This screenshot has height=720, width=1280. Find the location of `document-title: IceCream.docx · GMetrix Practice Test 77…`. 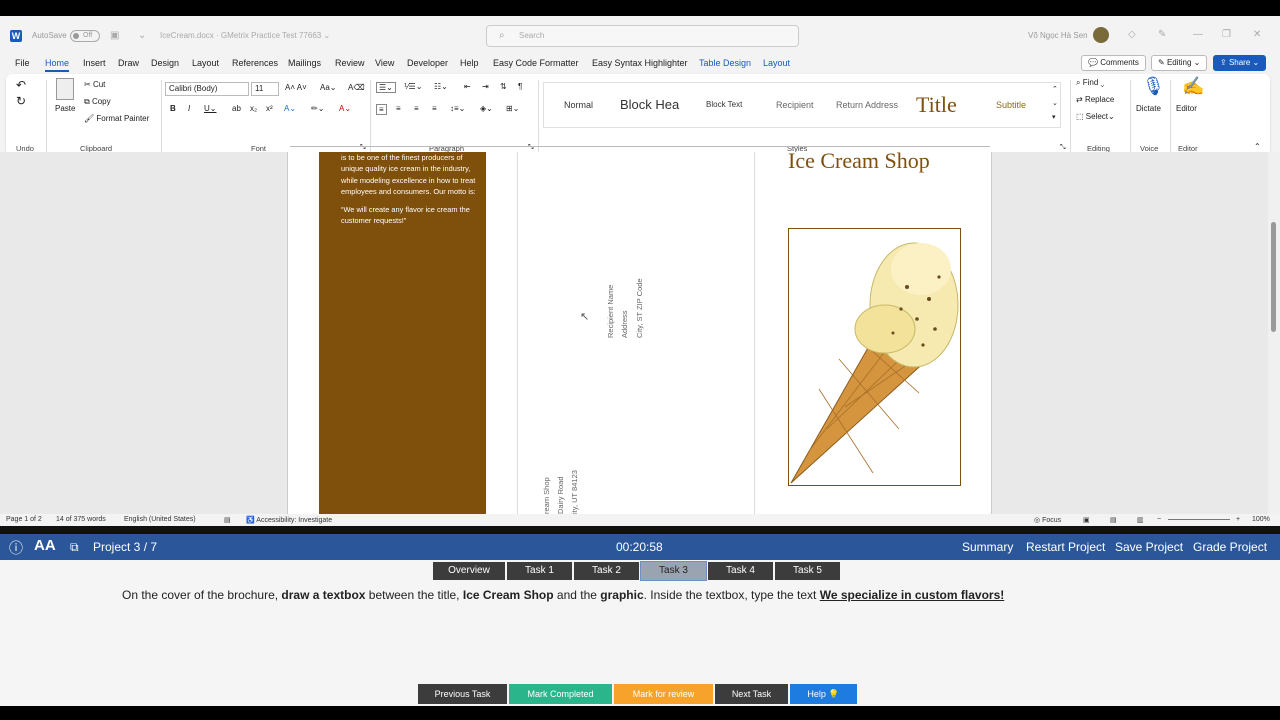

document-title: IceCream.docx · GMetrix Practice Test 77… is located at coordinates (245, 35).